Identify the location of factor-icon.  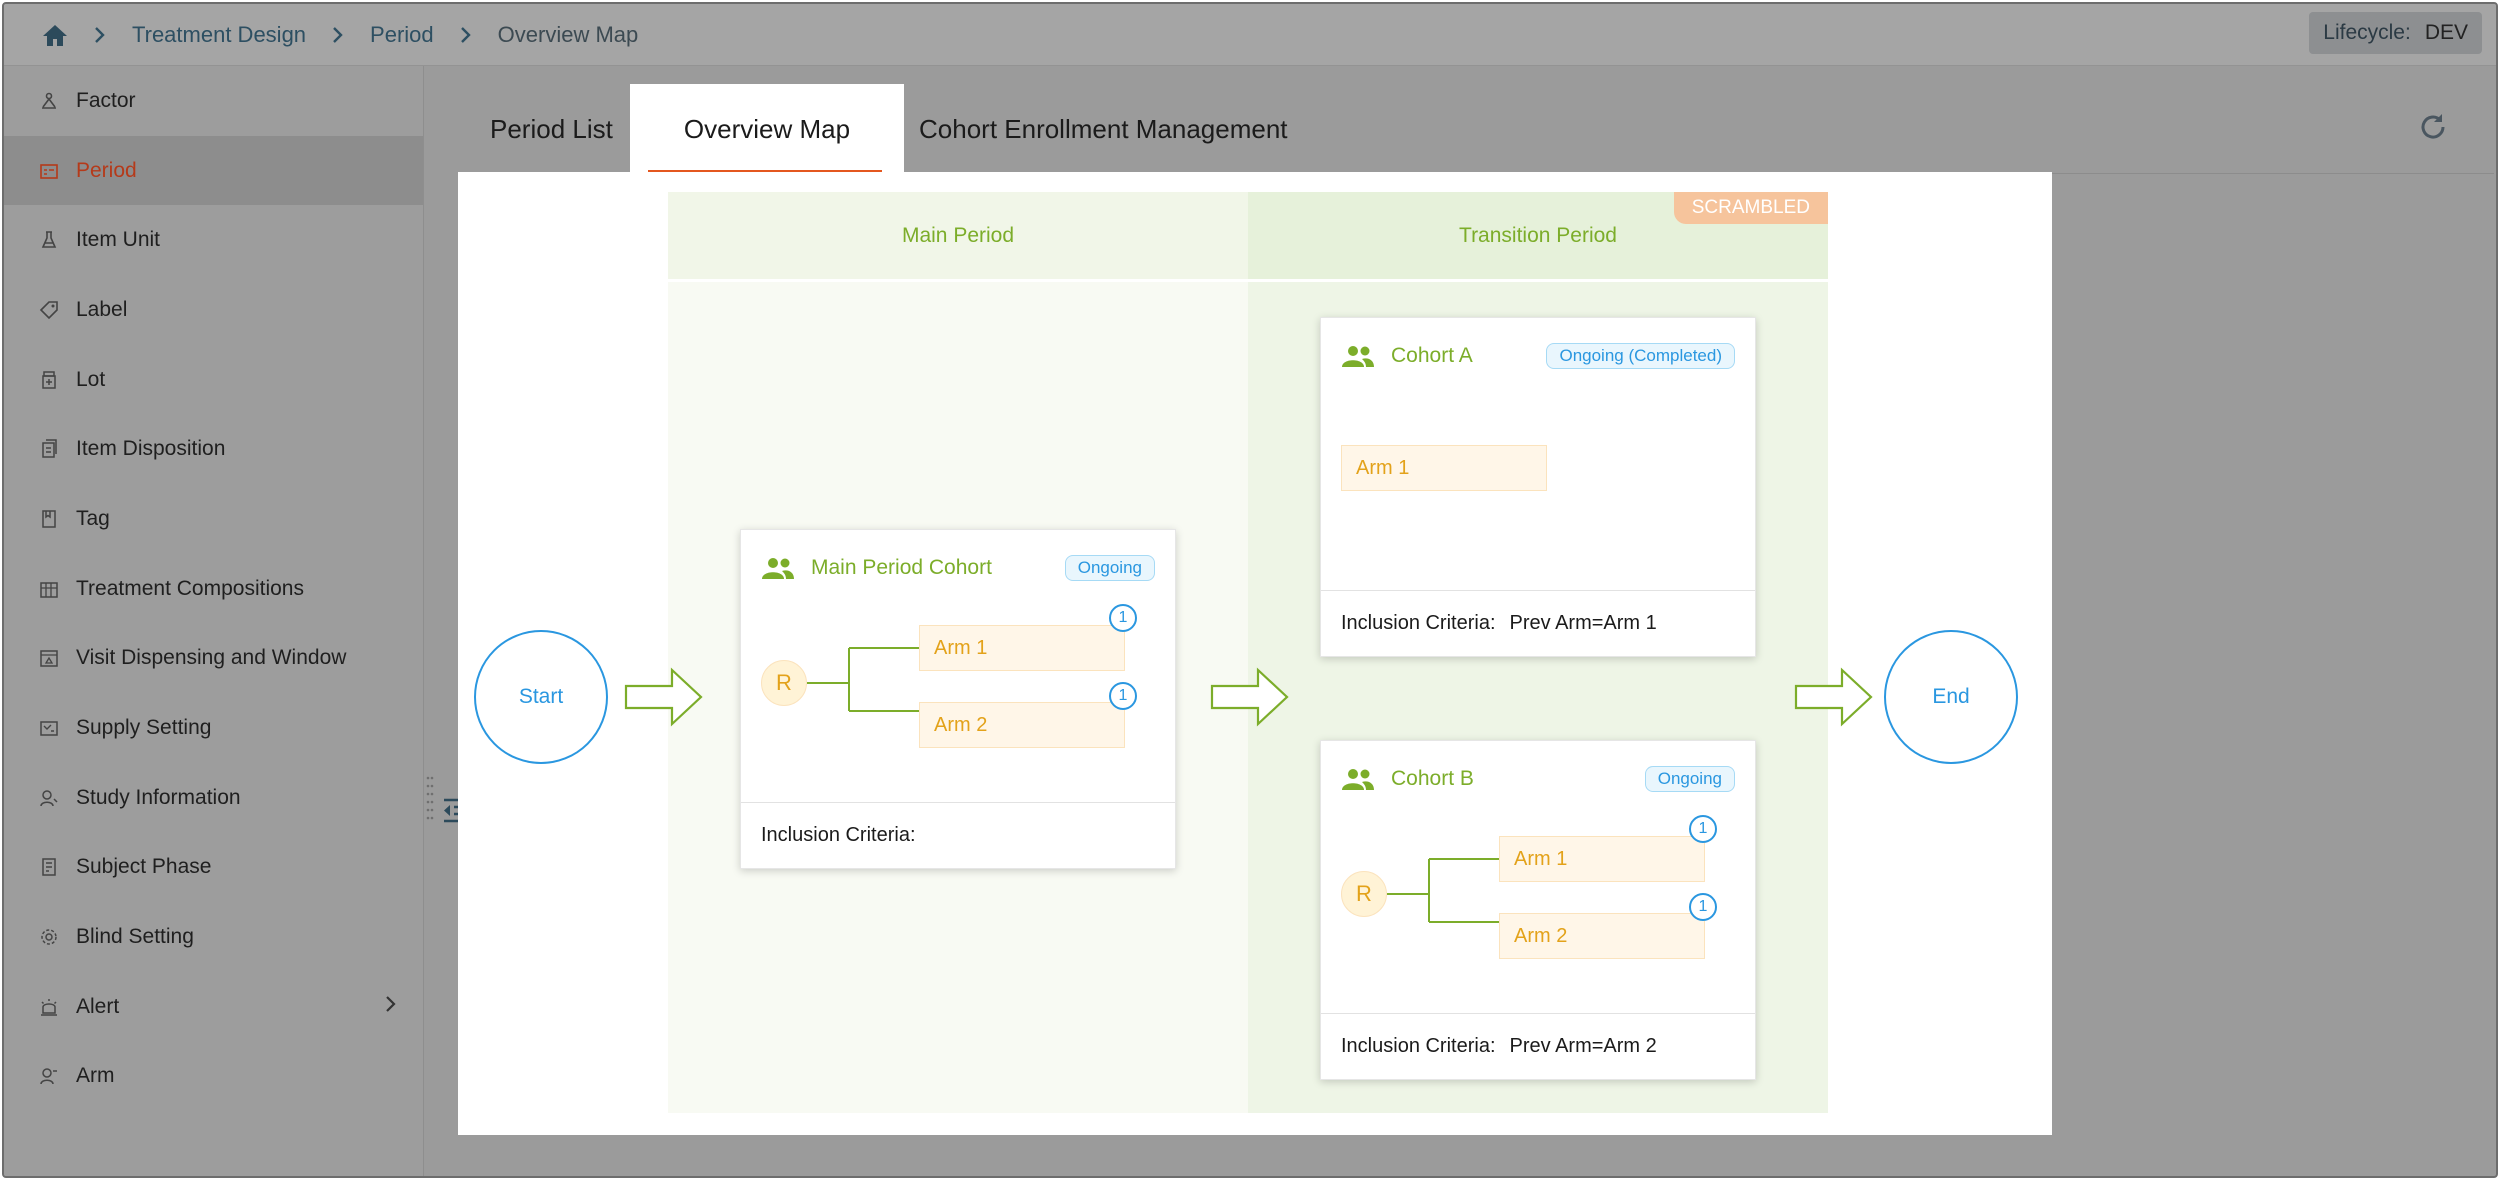
(49, 101).